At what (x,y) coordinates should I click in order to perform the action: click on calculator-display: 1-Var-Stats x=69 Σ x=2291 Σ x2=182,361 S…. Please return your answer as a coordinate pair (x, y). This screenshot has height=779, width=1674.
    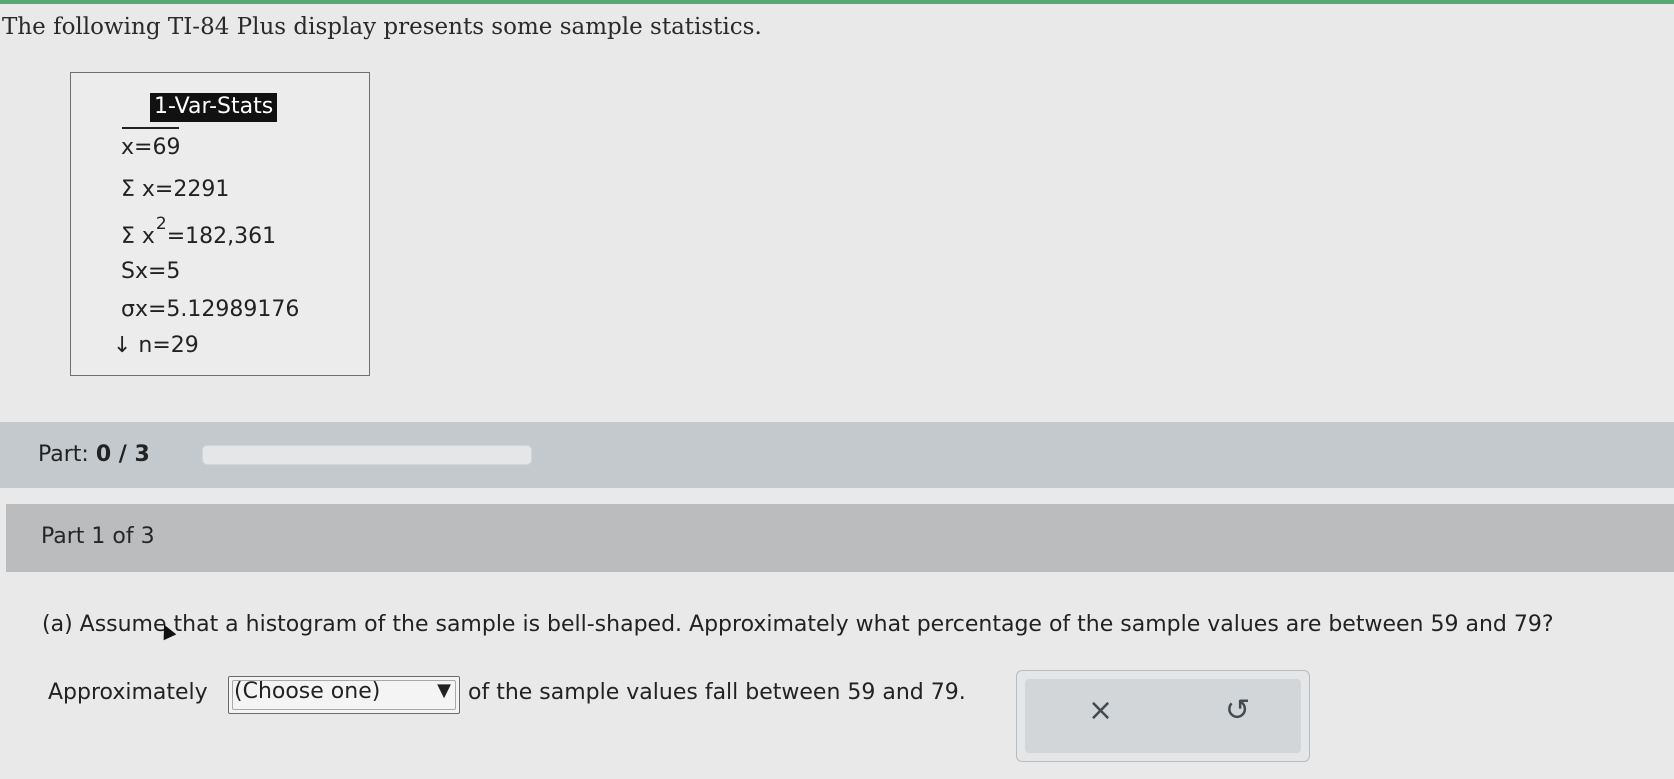
    Looking at the image, I should click on (220, 224).